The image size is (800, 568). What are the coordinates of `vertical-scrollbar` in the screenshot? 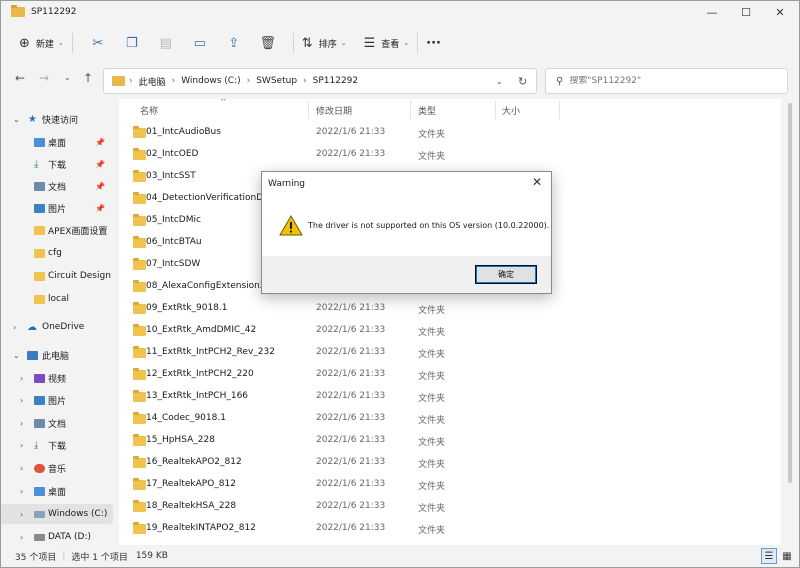 It's located at (790, 322).